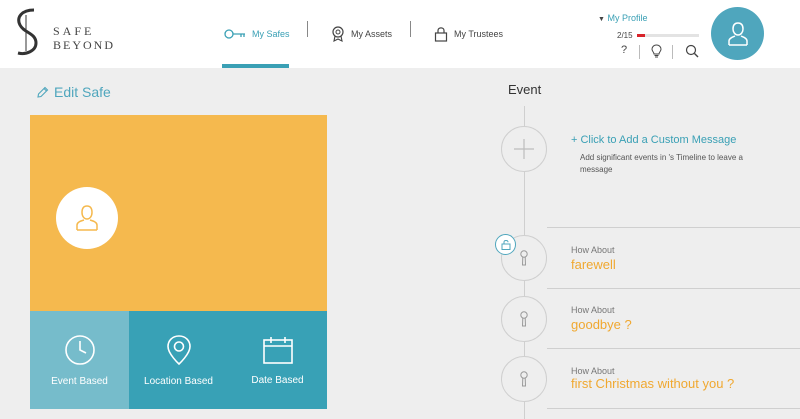 This screenshot has width=800, height=419. What do you see at coordinates (525, 89) in the screenshot?
I see `event-section-title: Event` at bounding box center [525, 89].